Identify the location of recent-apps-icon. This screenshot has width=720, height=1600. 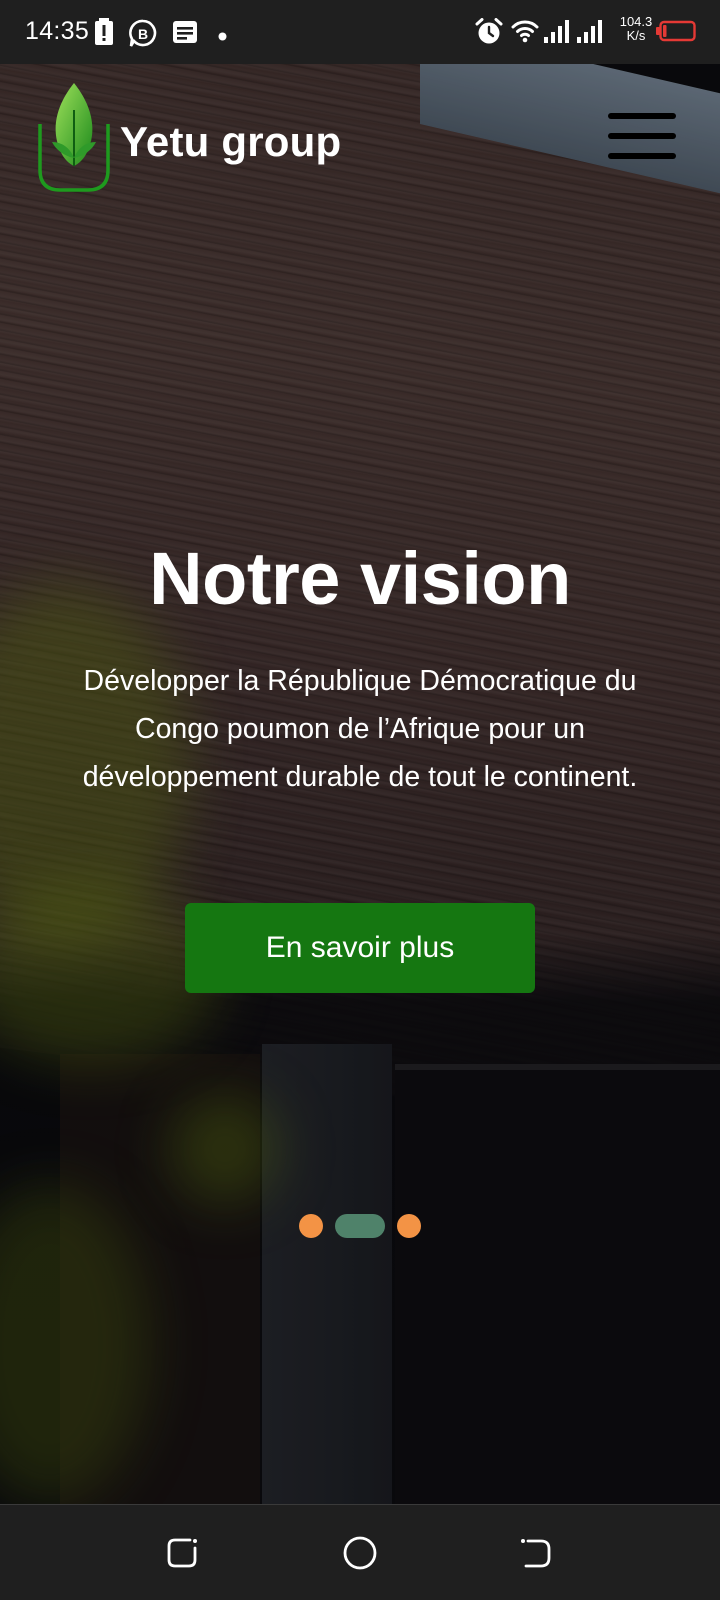
(184, 1553).